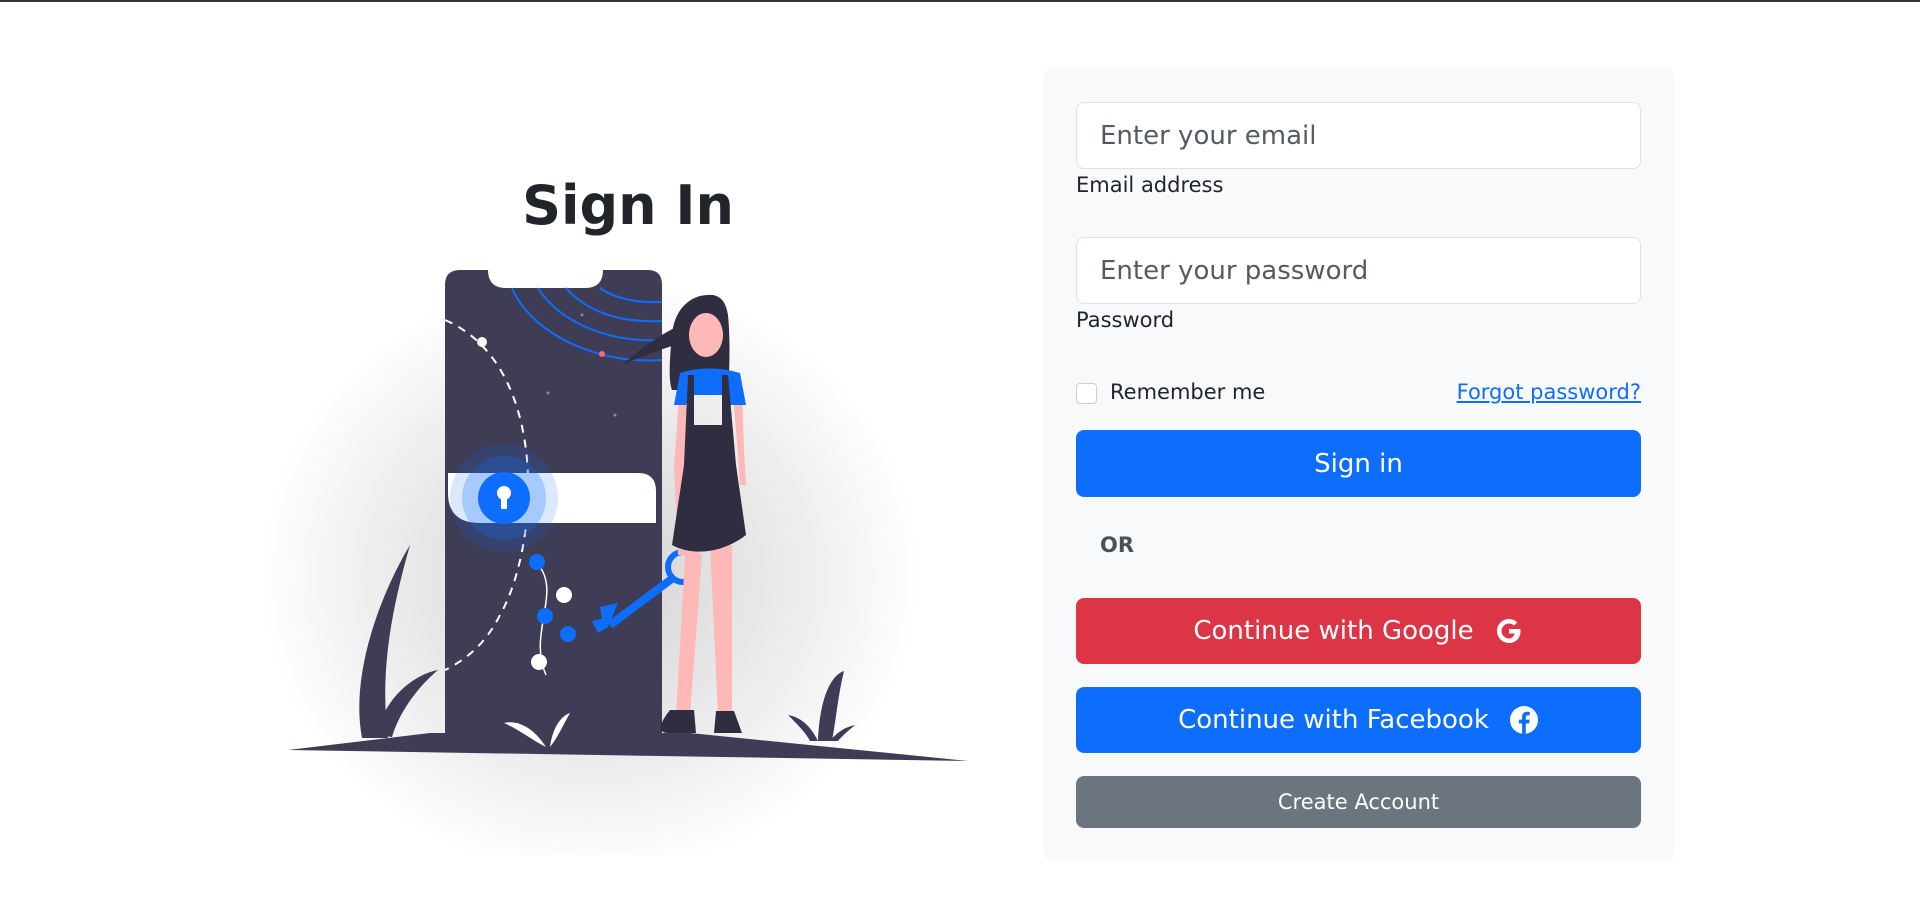 The height and width of the screenshot is (897, 1920). Describe the element at coordinates (1117, 545) in the screenshot. I see `or-divider: OR` at that location.